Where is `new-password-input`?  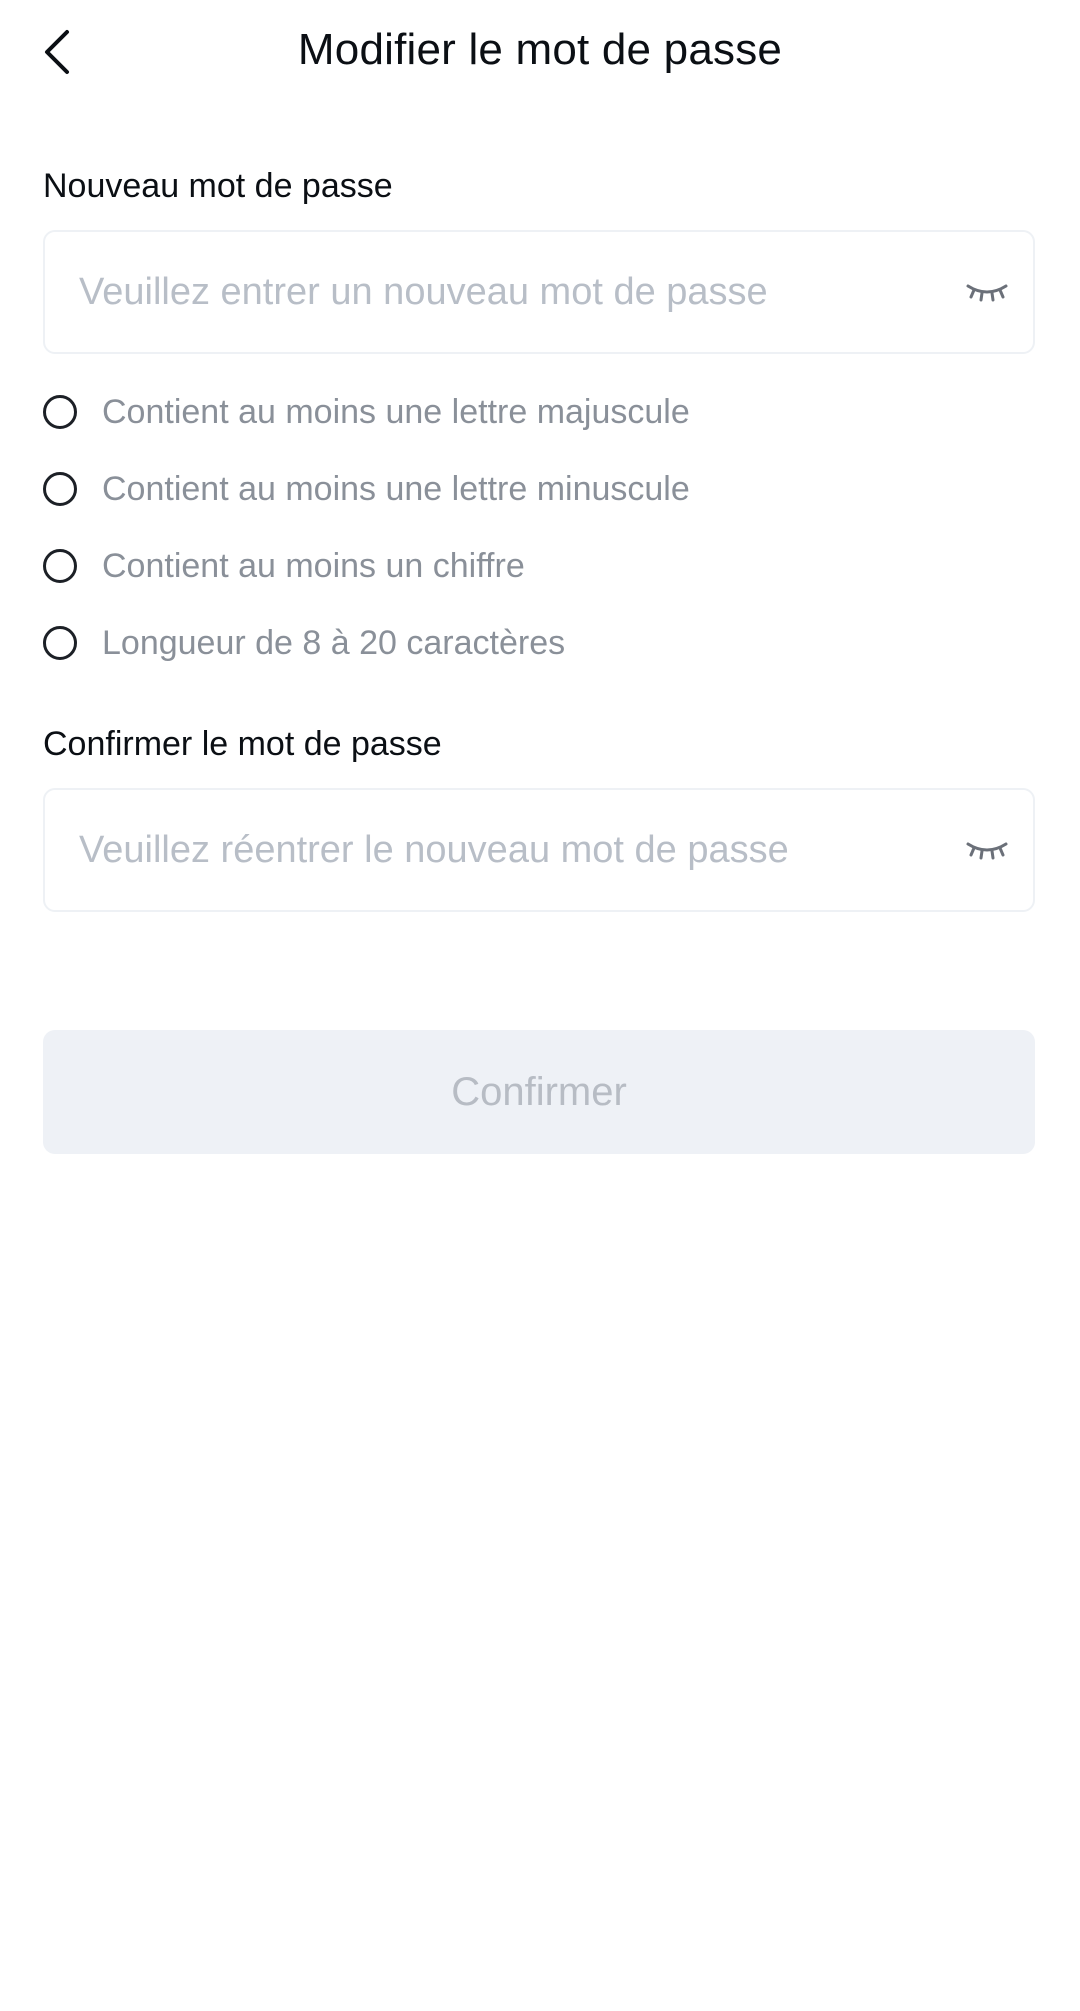
new-password-input is located at coordinates (489, 292).